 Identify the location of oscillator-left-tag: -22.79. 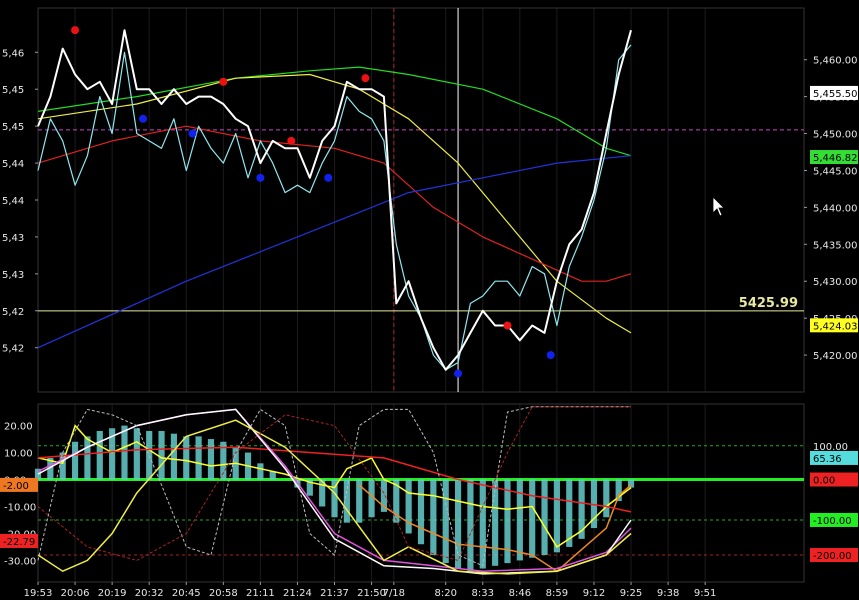
(19, 542).